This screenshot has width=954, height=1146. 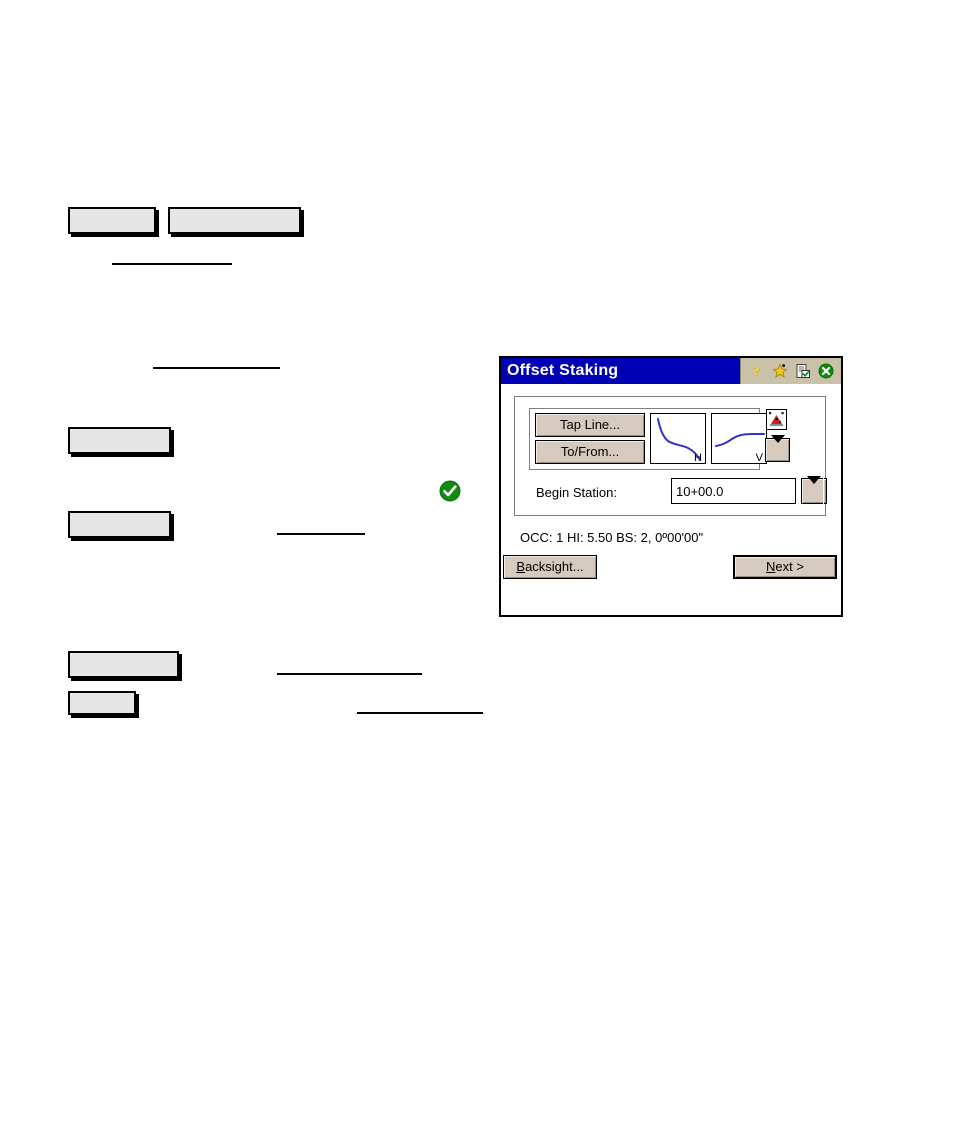 What do you see at coordinates (612, 537) in the screenshot?
I see `status-bar-text: OCC: 1 HI: 5.50 BS: 2, 0º00'00"` at bounding box center [612, 537].